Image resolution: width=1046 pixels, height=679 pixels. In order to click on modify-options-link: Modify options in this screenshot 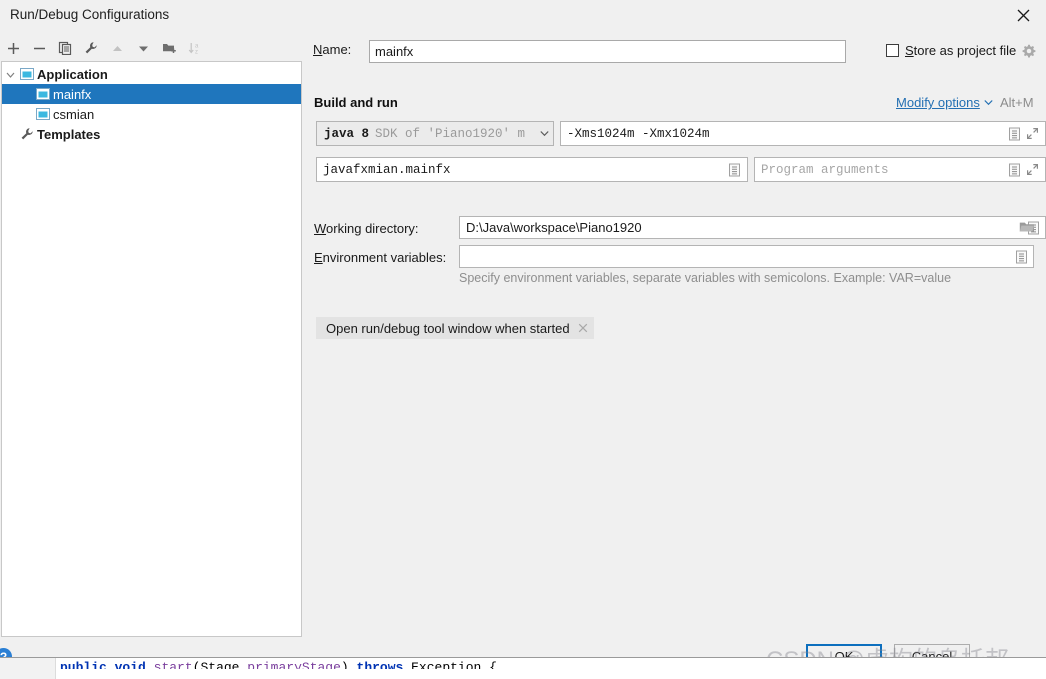, I will do `click(944, 102)`.